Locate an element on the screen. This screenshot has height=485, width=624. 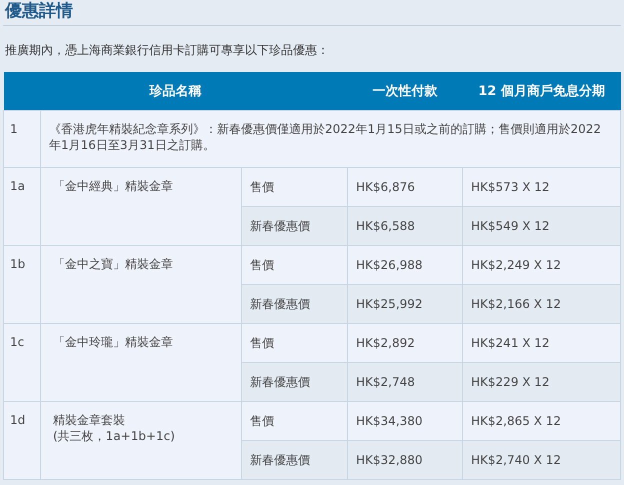
column-header: 一次性付款 is located at coordinates (405, 91).